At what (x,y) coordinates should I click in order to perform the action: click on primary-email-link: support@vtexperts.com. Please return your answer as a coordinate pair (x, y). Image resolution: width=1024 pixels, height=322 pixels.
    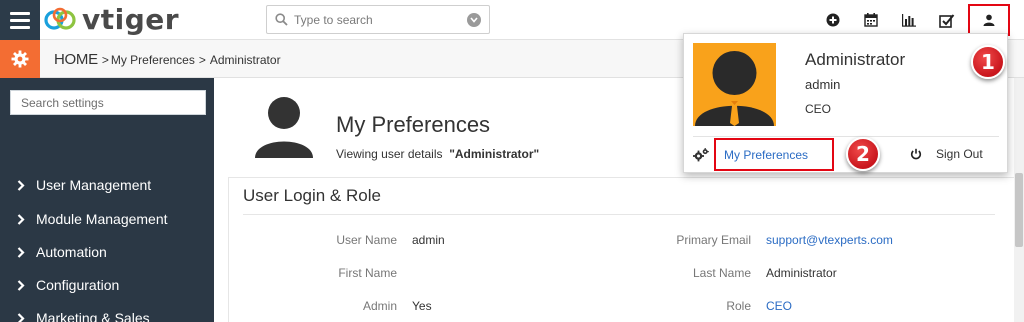
    Looking at the image, I should click on (829, 240).